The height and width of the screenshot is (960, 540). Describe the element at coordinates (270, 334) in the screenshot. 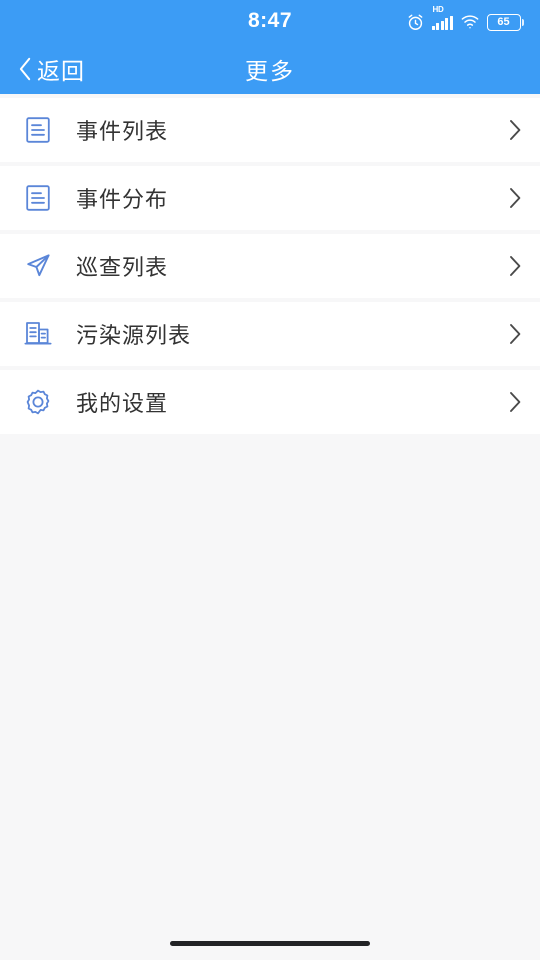

I see `menu-item-pollution-source-list: 污染源列表` at that location.